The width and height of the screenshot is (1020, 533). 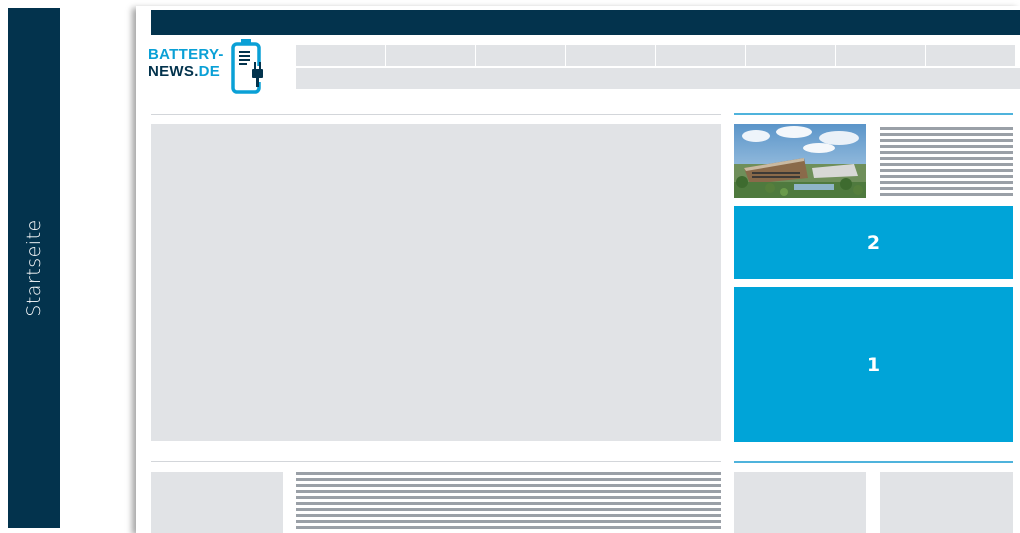 What do you see at coordinates (173, 71) in the screenshot?
I see `logo-line-2-main: NEWS.` at bounding box center [173, 71].